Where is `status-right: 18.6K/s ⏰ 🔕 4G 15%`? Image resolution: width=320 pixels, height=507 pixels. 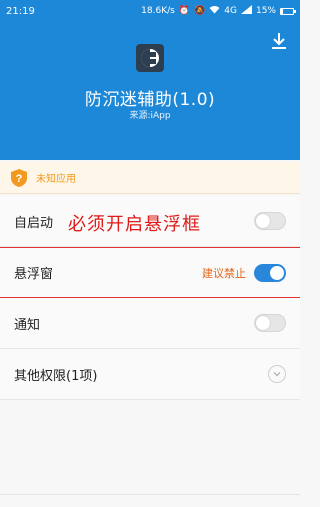 status-right: 18.6K/s ⏰ 🔕 4G 15% is located at coordinates (218, 11).